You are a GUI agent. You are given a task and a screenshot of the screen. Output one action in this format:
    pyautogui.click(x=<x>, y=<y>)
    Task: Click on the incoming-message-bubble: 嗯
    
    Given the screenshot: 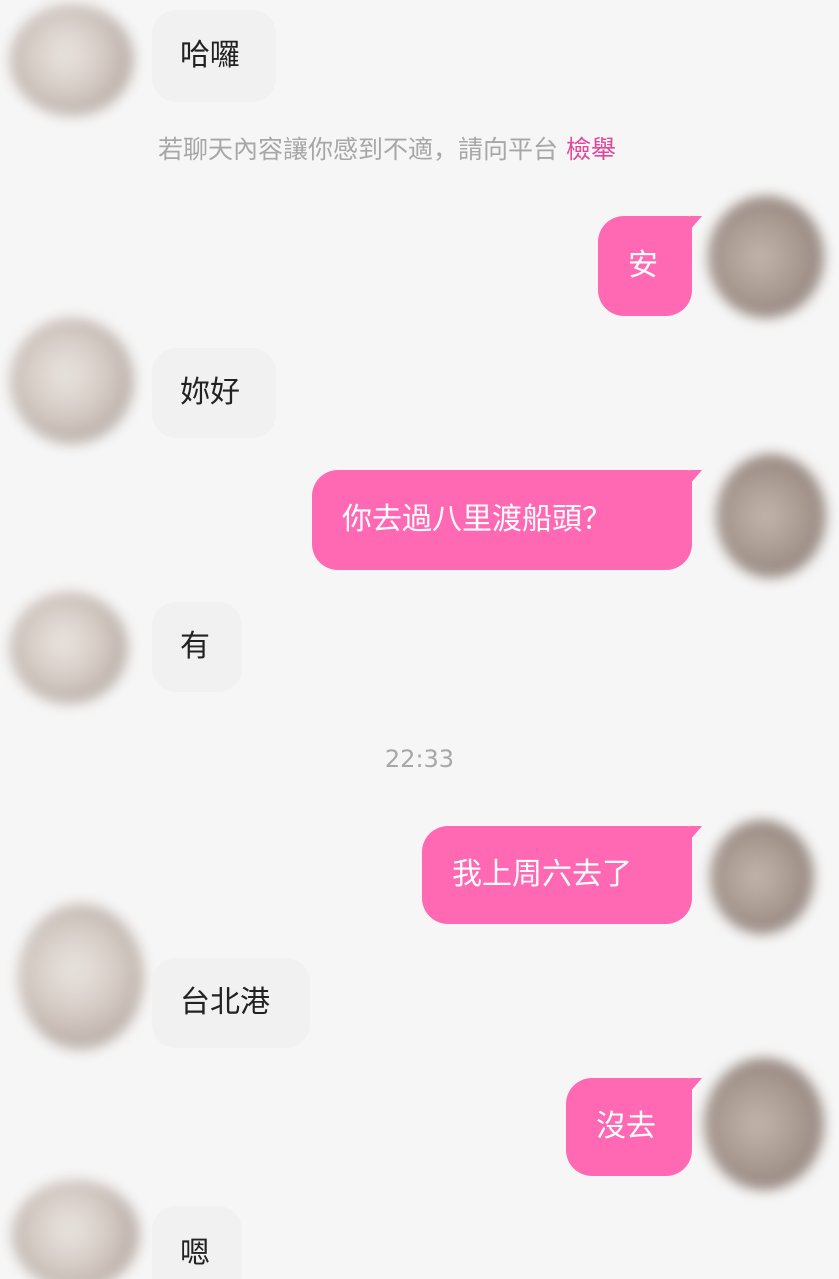 What is the action you would take?
    pyautogui.click(x=197, y=1242)
    